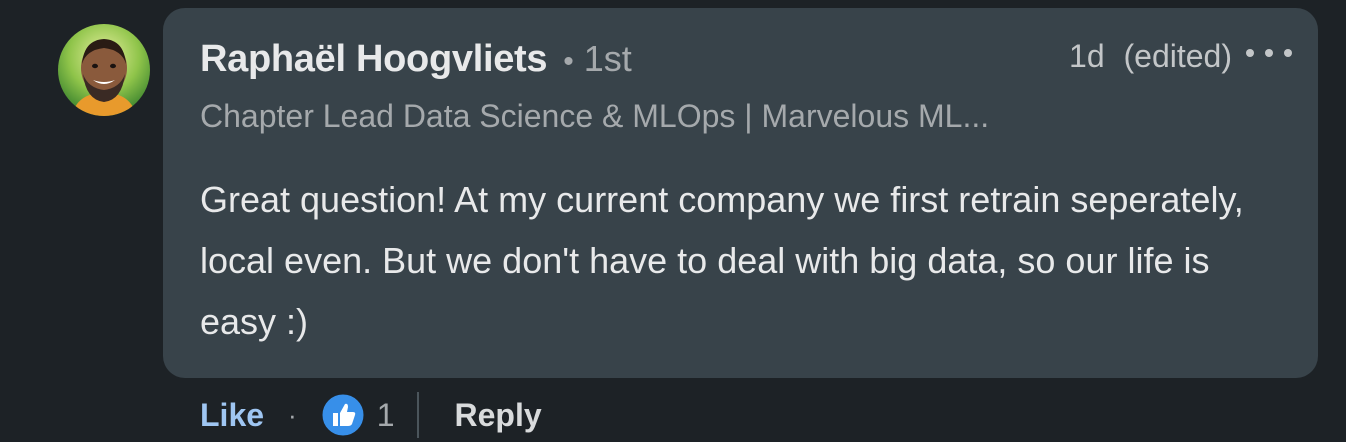 Image resolution: width=1346 pixels, height=442 pixels. Describe the element at coordinates (232, 415) in the screenshot. I see `like-button: Like` at that location.